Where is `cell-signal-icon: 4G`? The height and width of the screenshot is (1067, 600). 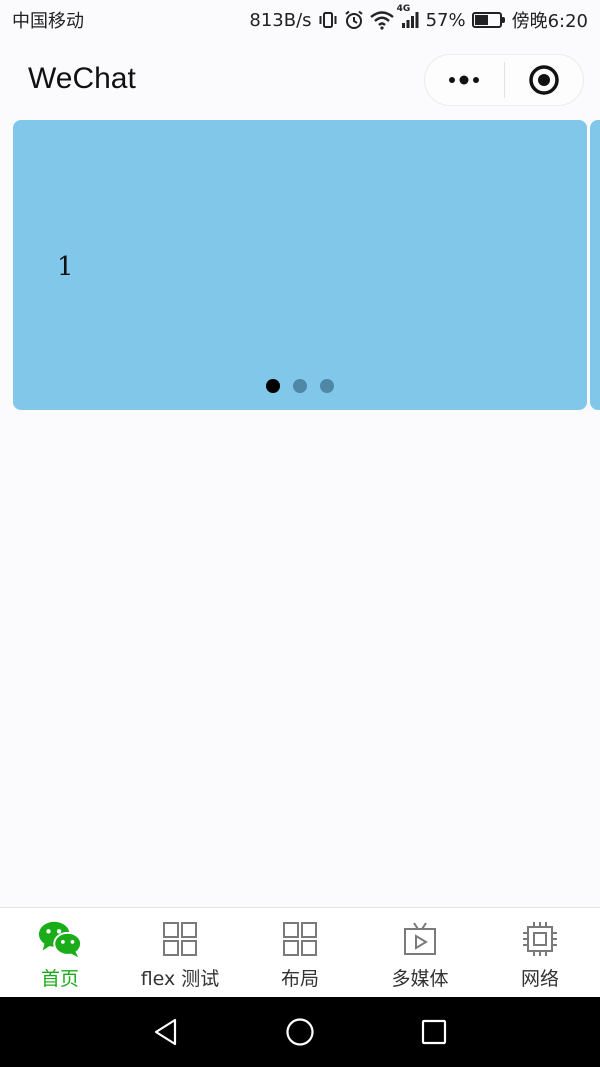 cell-signal-icon: 4G is located at coordinates (408, 17).